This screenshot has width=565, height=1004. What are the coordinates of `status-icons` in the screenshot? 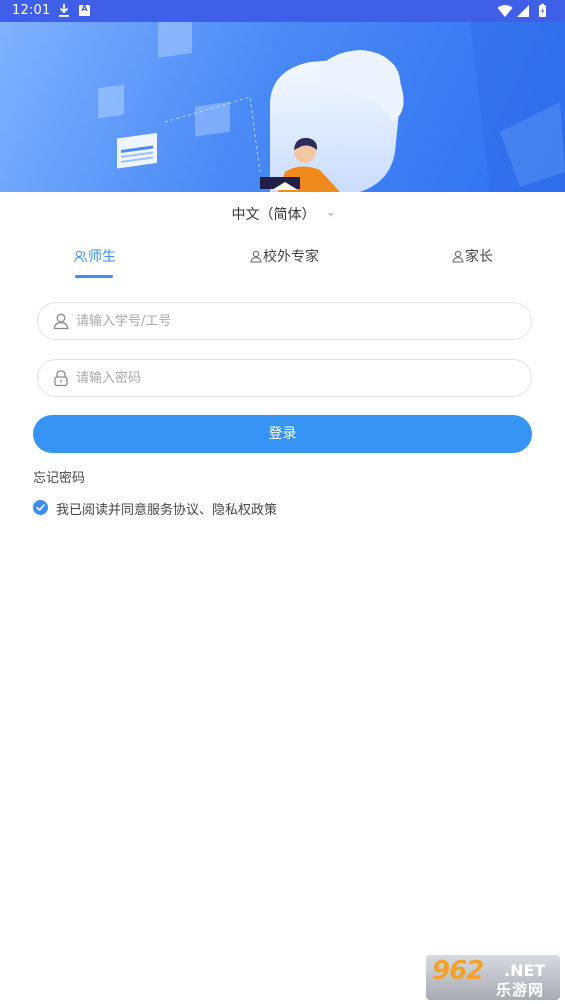 It's located at (521, 10).